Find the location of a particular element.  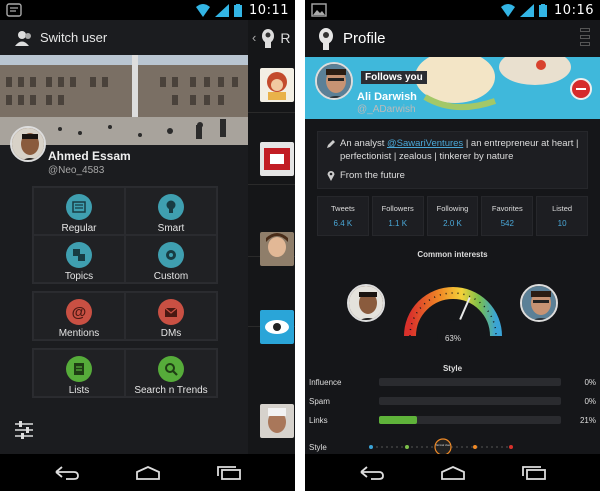

lists-button: Lists is located at coordinates (79, 373).